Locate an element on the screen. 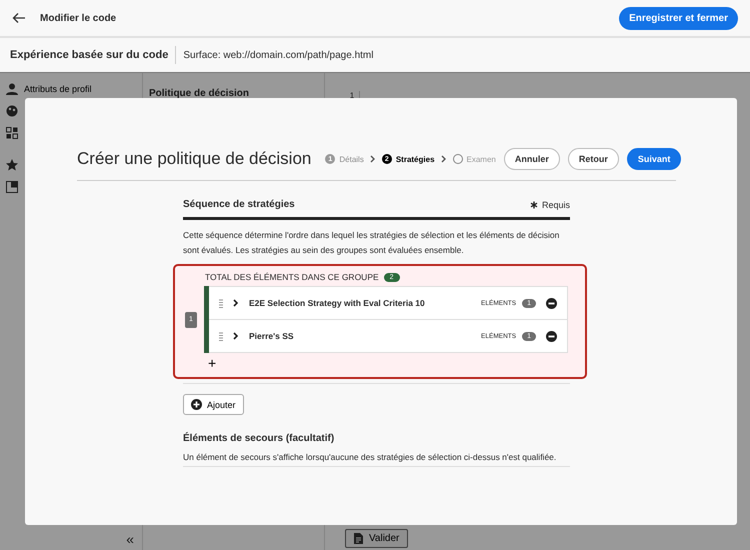 This screenshot has width=750, height=550. section-description: Cette séquence détermine l'ordre dans lequel les stratégies de sélection et les éléments de décision sont évalués. Les stratégies au sein des groupes sont évaluées ensemble. is located at coordinates (371, 243).